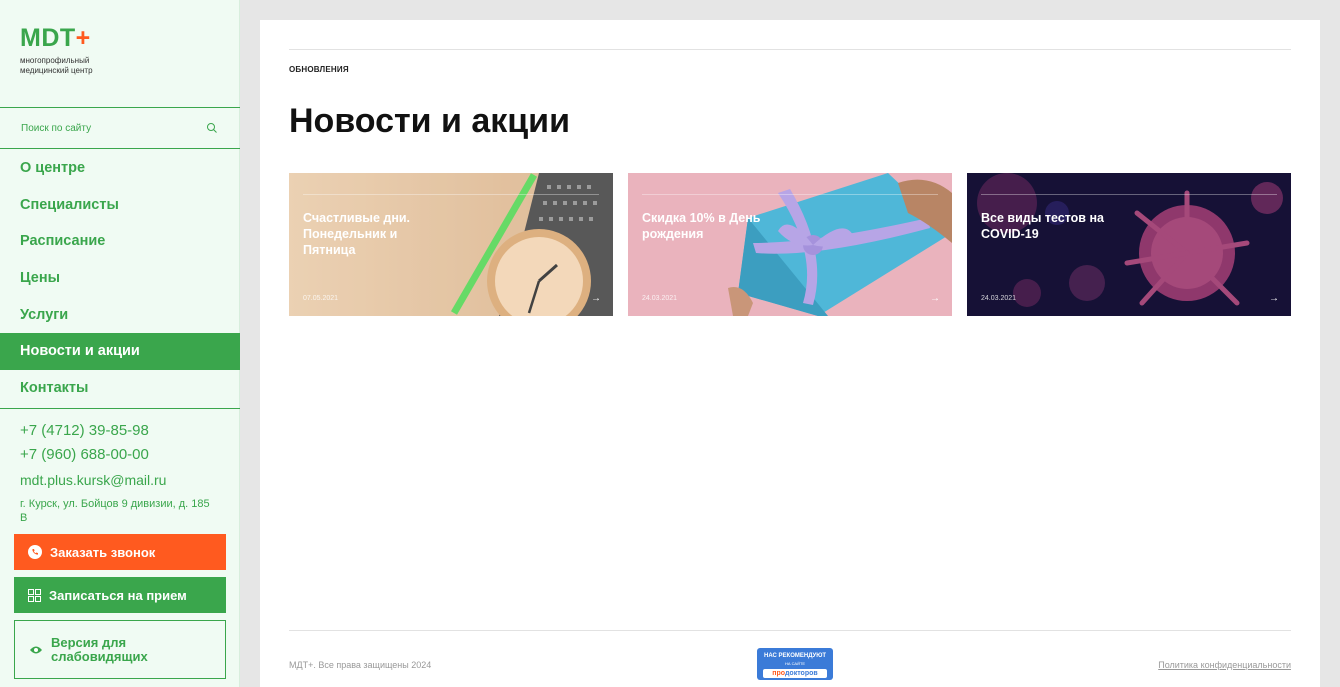 The height and width of the screenshot is (687, 1340). I want to click on call-back-button: Заказать звонок, so click(120, 552).